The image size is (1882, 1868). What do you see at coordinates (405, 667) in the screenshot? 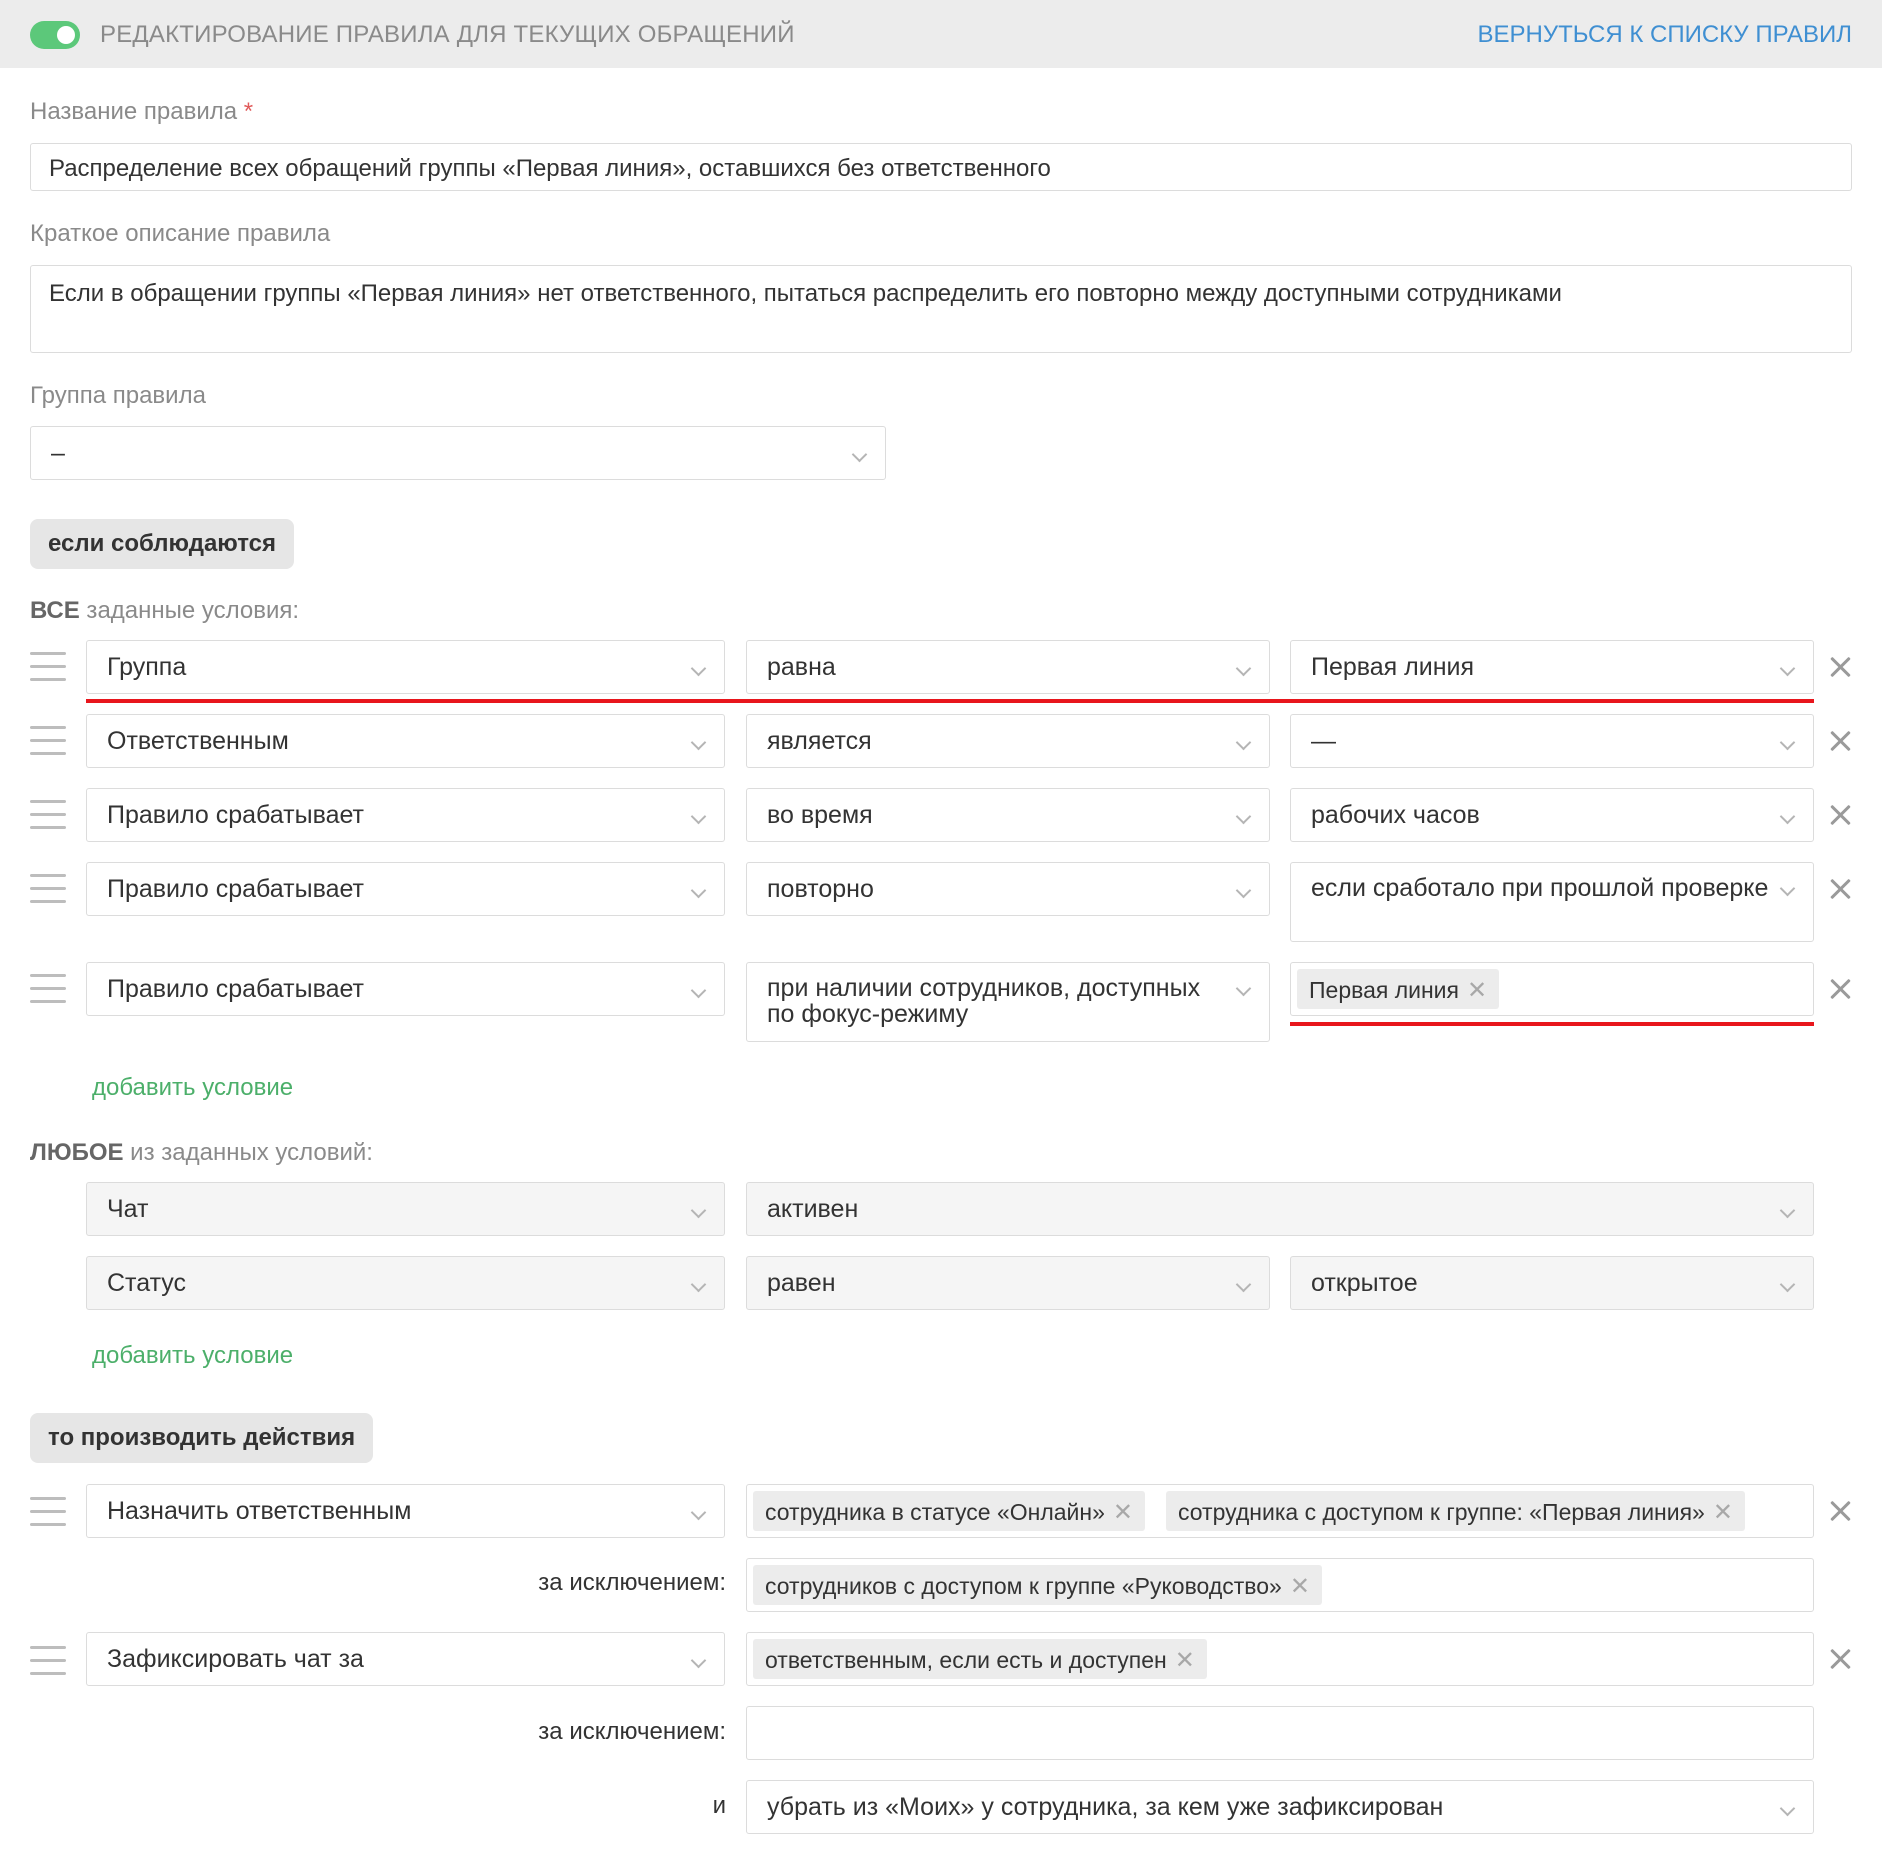
I see `condition-field-select: Группа` at bounding box center [405, 667].